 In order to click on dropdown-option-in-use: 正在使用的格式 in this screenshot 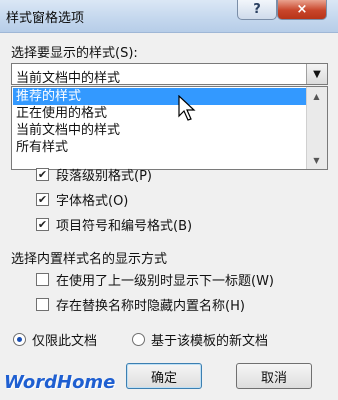, I will do `click(160, 113)`.